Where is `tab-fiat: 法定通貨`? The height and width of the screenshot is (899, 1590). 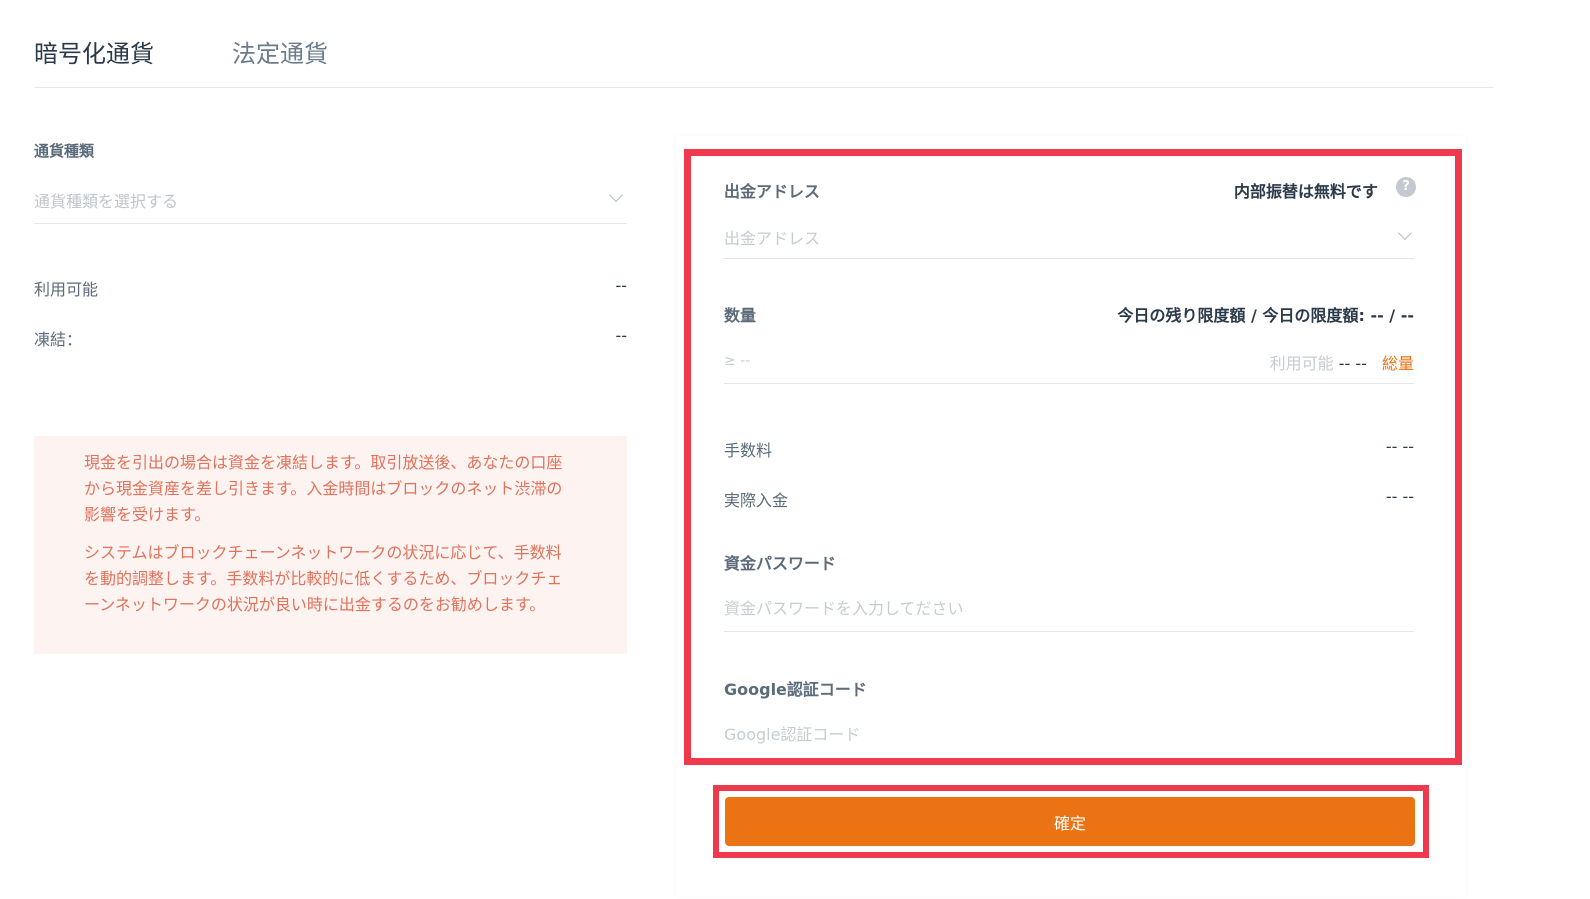
tab-fiat: 法定通貨 is located at coordinates (280, 51).